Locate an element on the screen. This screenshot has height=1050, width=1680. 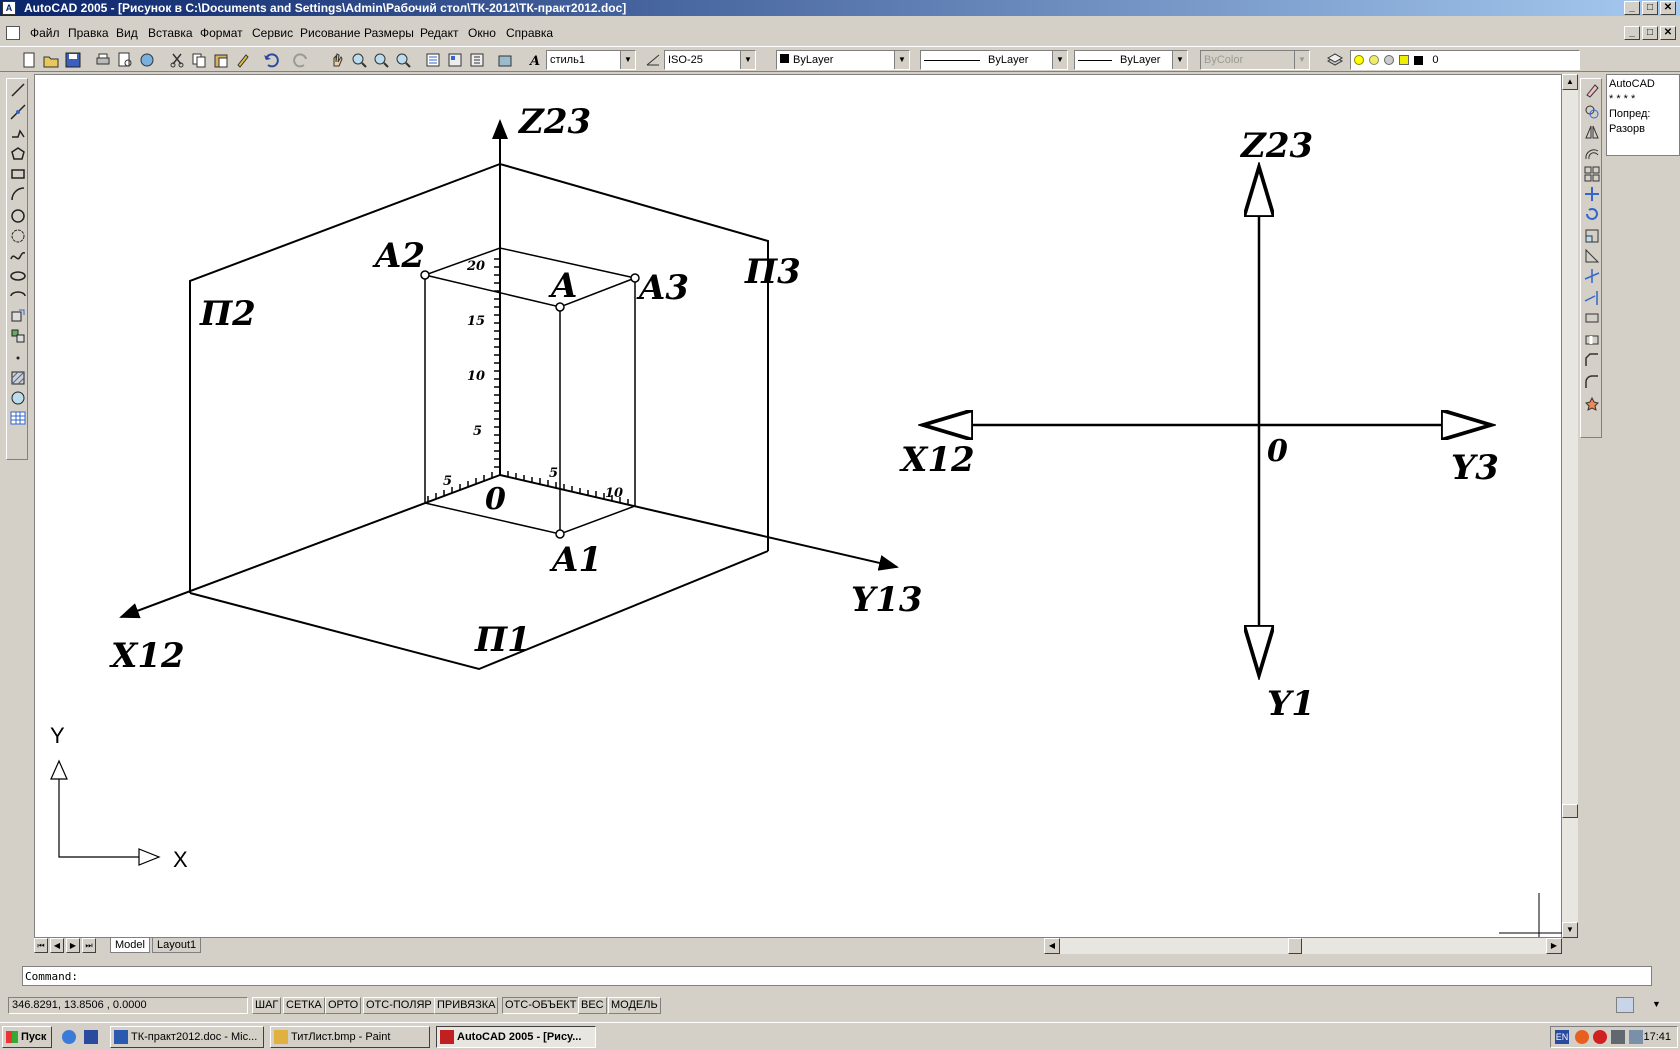
tab-model: Model is located at coordinates (130, 945).